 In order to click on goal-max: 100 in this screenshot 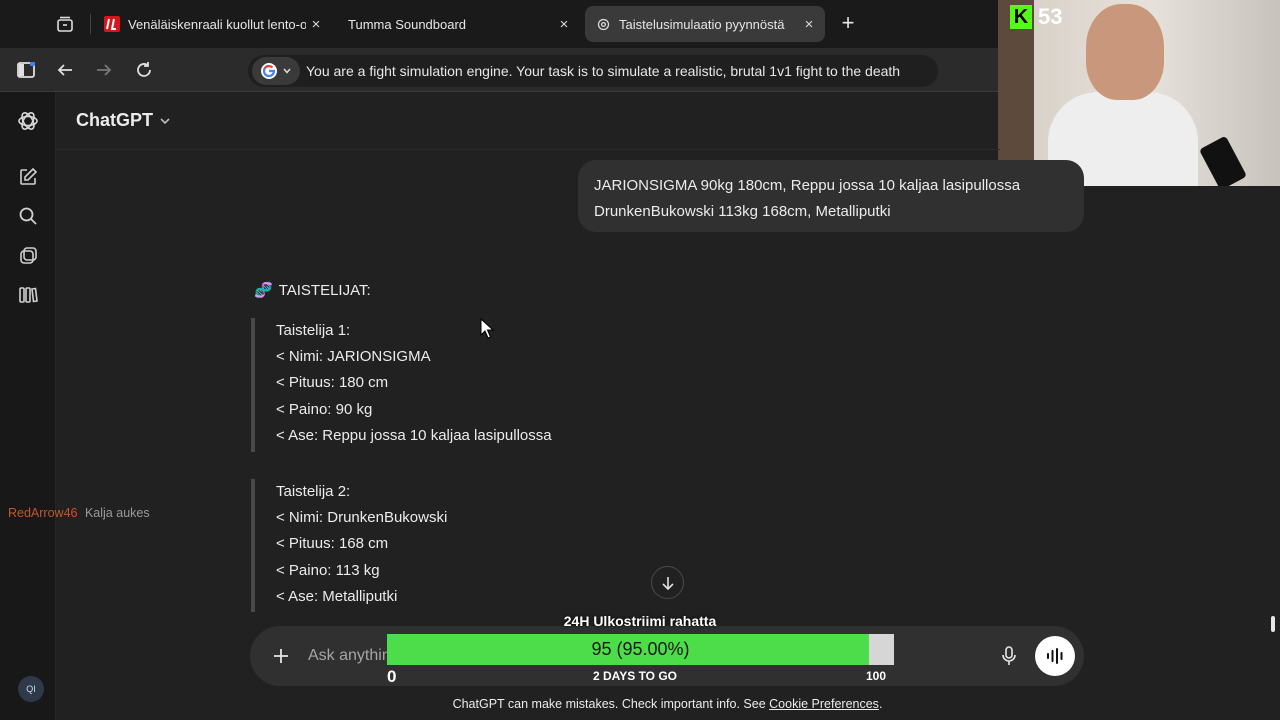, I will do `click(876, 676)`.